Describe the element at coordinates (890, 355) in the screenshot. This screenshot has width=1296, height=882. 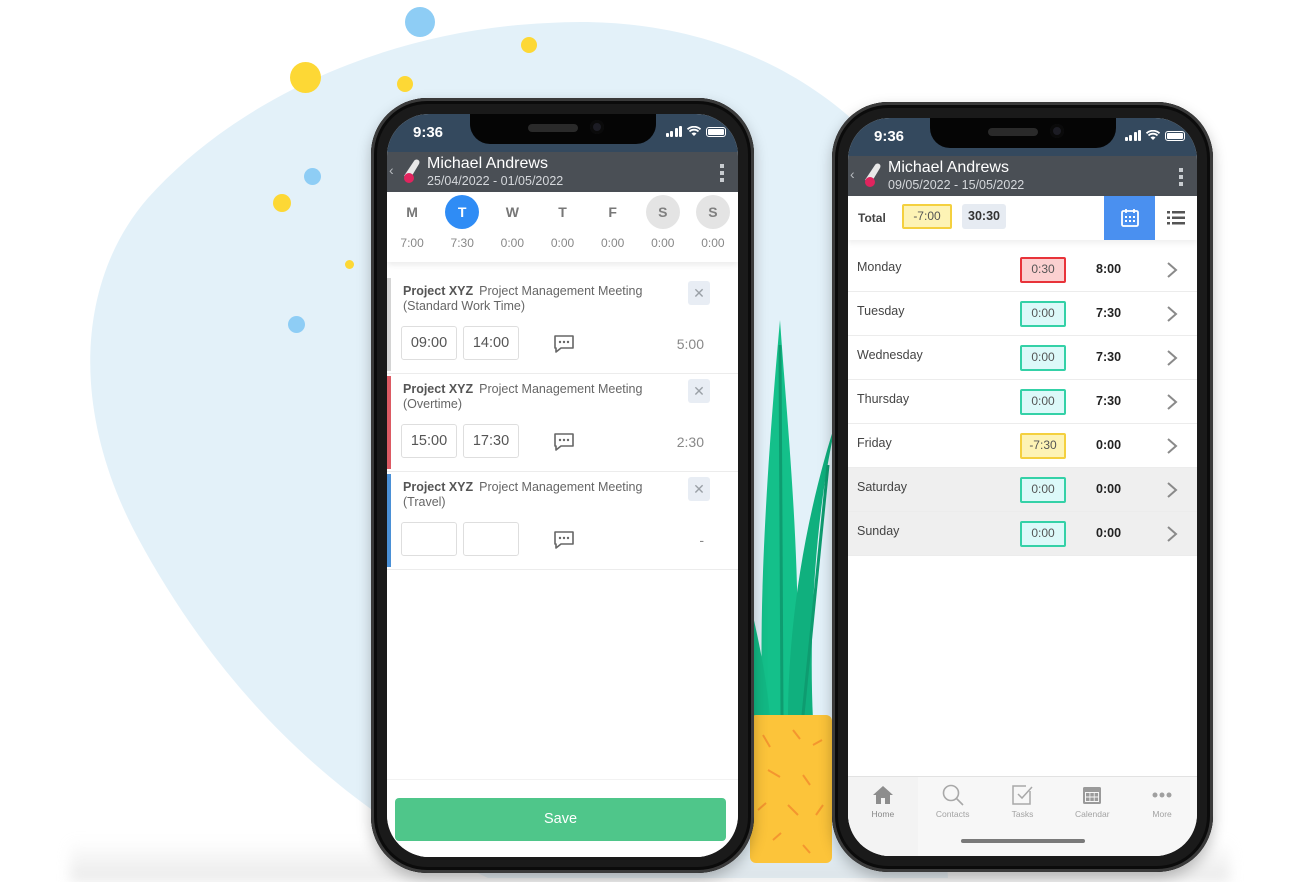
I see `day-name: Wednesday` at that location.